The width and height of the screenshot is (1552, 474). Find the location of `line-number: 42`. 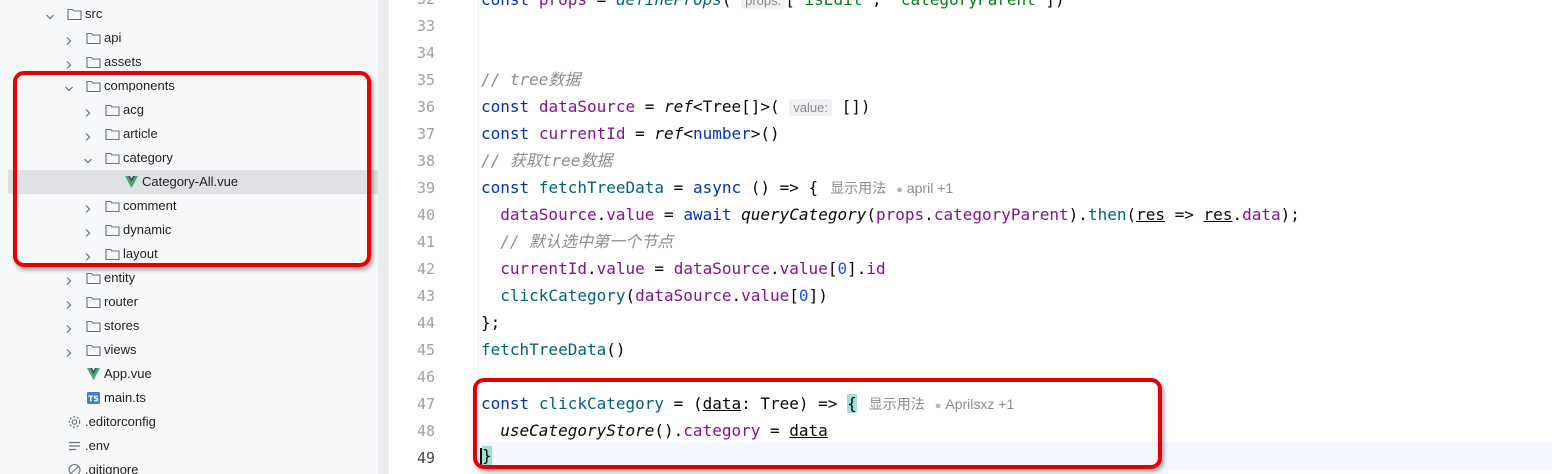

line-number: 42 is located at coordinates (425, 269).